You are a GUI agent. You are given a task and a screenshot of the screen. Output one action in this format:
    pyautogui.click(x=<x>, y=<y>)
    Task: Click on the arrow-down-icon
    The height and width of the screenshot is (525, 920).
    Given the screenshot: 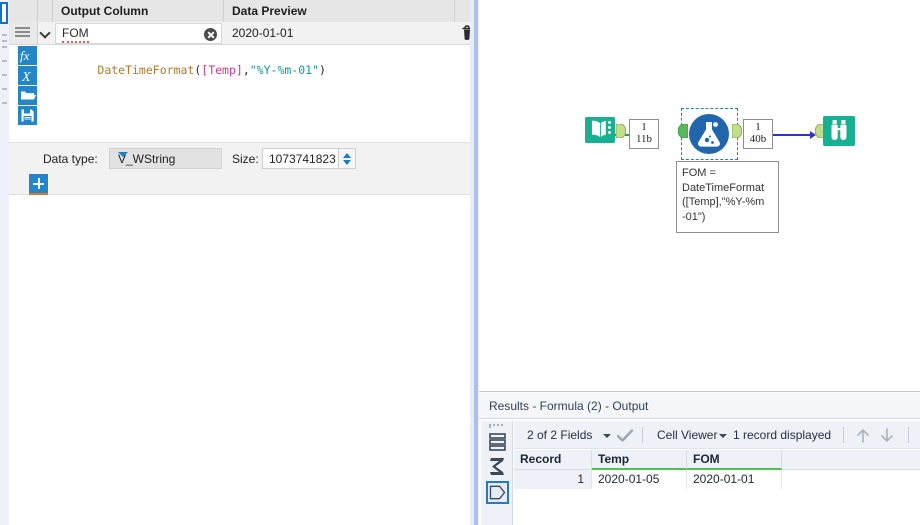 What is the action you would take?
    pyautogui.click(x=887, y=435)
    